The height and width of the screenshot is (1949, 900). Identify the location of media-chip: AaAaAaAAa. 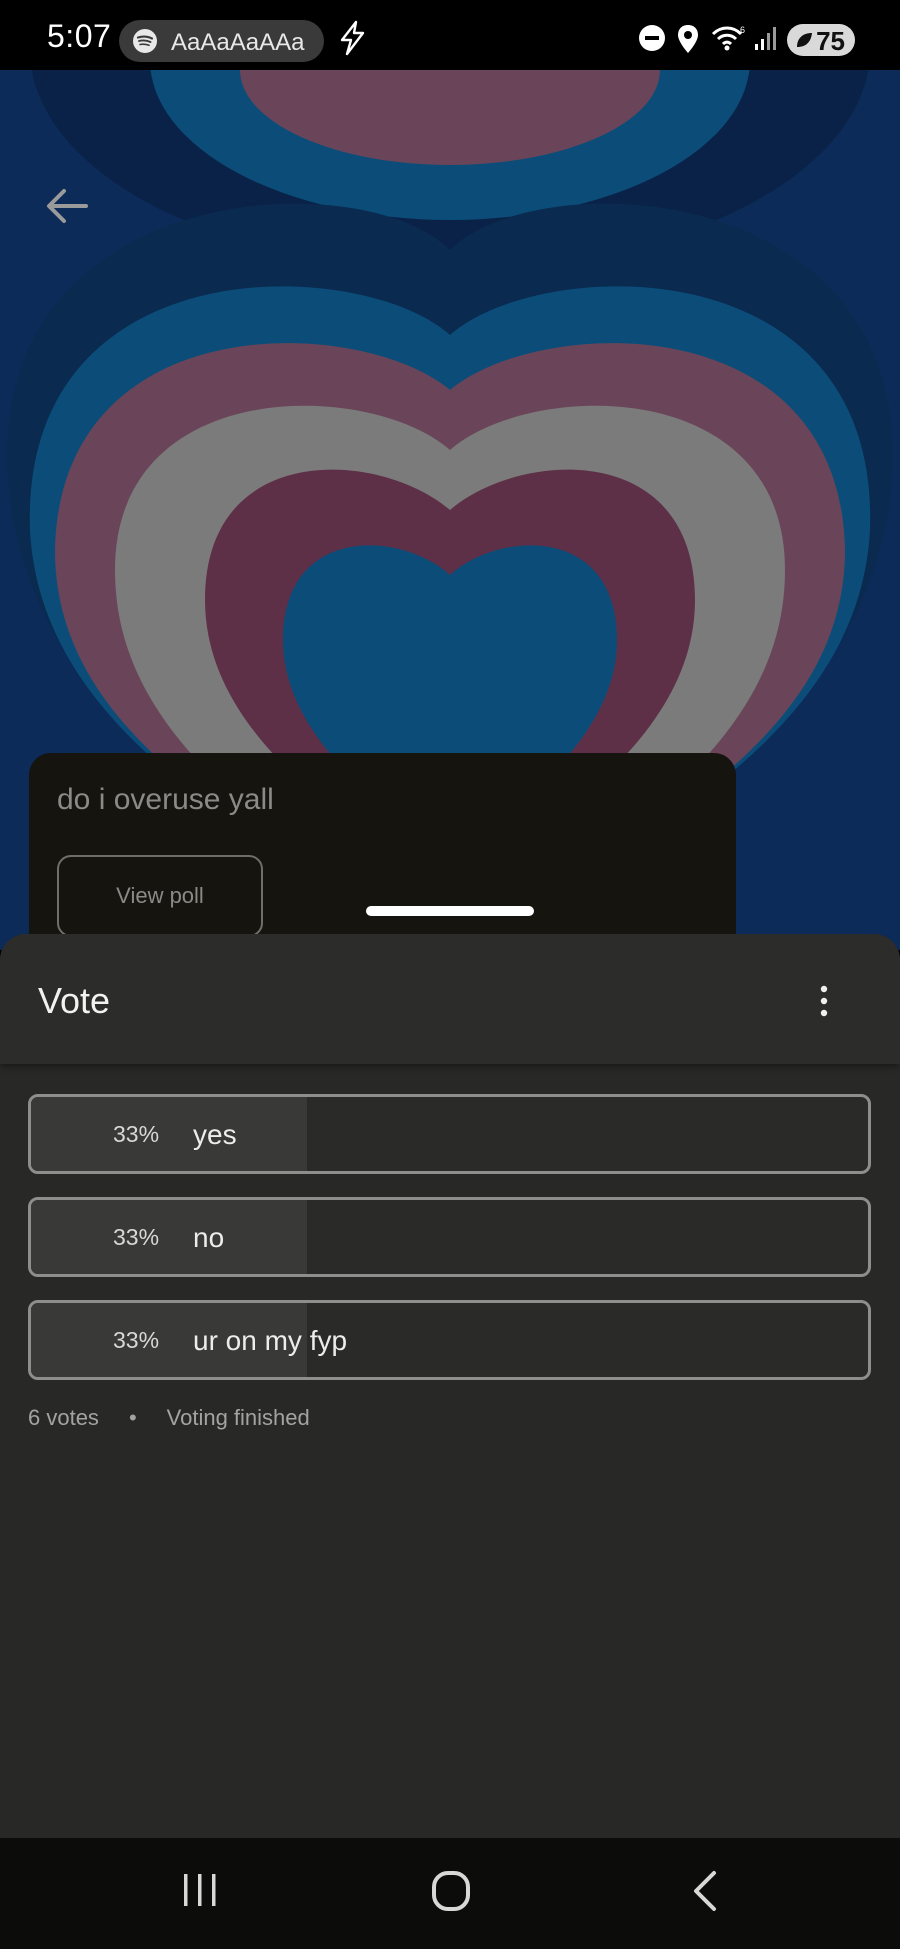
(221, 41).